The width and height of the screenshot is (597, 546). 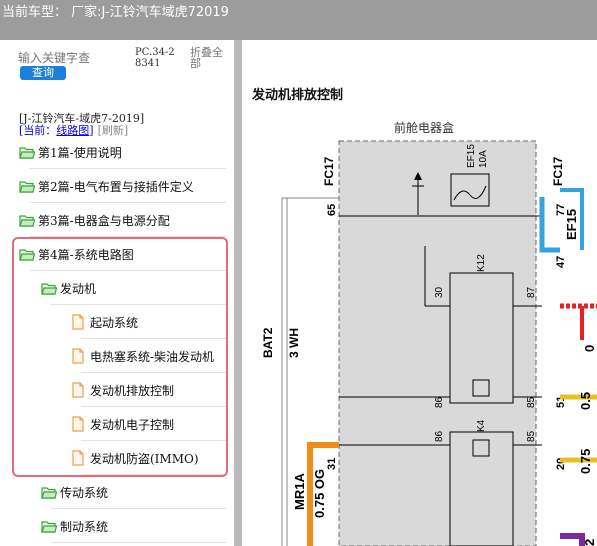 I want to click on fuse-rating: 10A, so click(x=483, y=159).